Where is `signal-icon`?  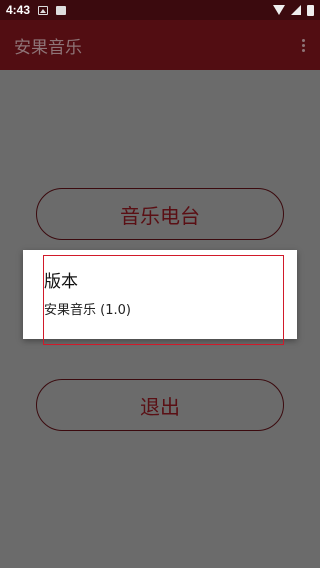
signal-icon is located at coordinates (296, 10).